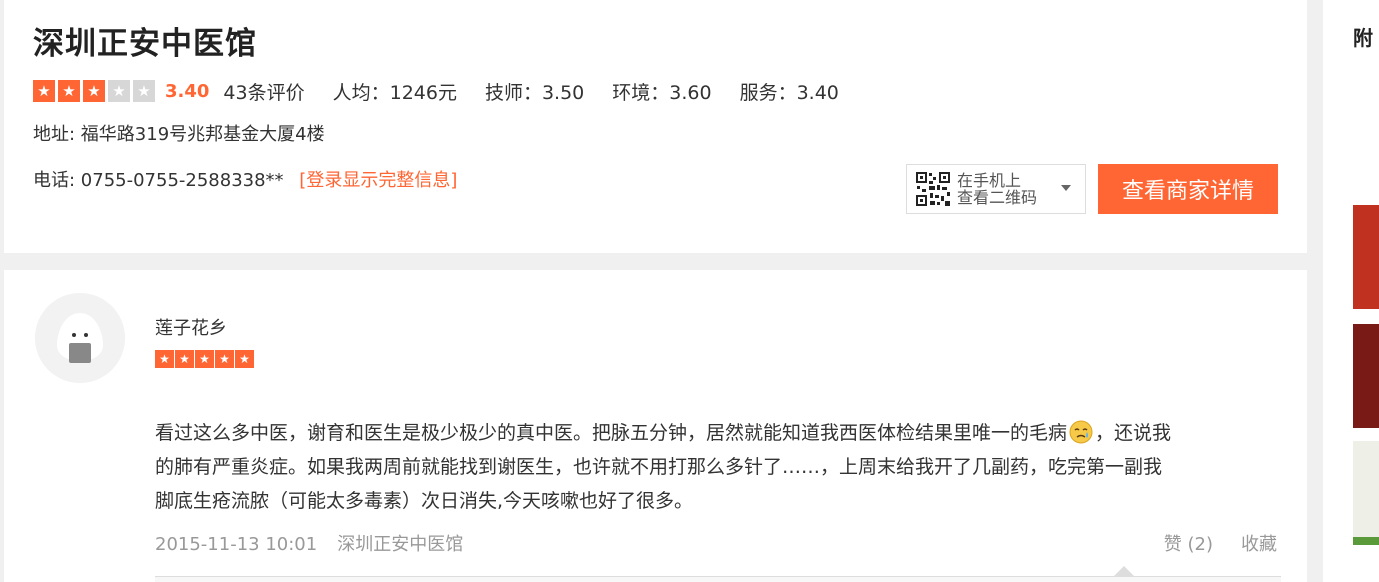 The height and width of the screenshot is (582, 1379). I want to click on user-avatar, so click(80, 338).